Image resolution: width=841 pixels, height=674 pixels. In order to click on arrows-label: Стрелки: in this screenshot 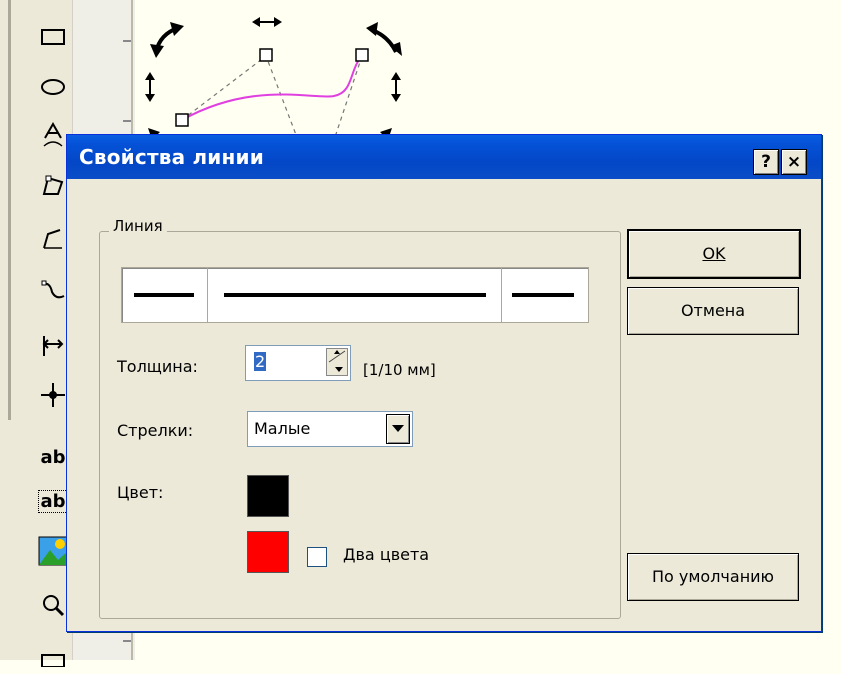, I will do `click(155, 430)`.